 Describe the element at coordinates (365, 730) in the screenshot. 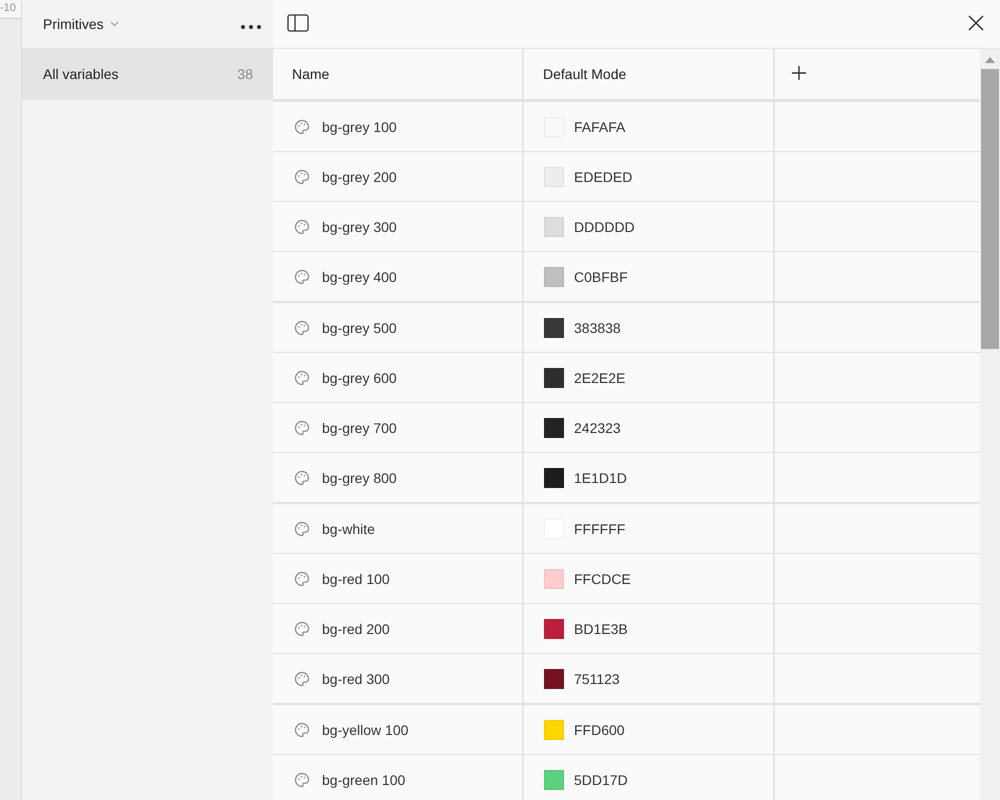

I see `variable-name: bg-yellow 100` at that location.